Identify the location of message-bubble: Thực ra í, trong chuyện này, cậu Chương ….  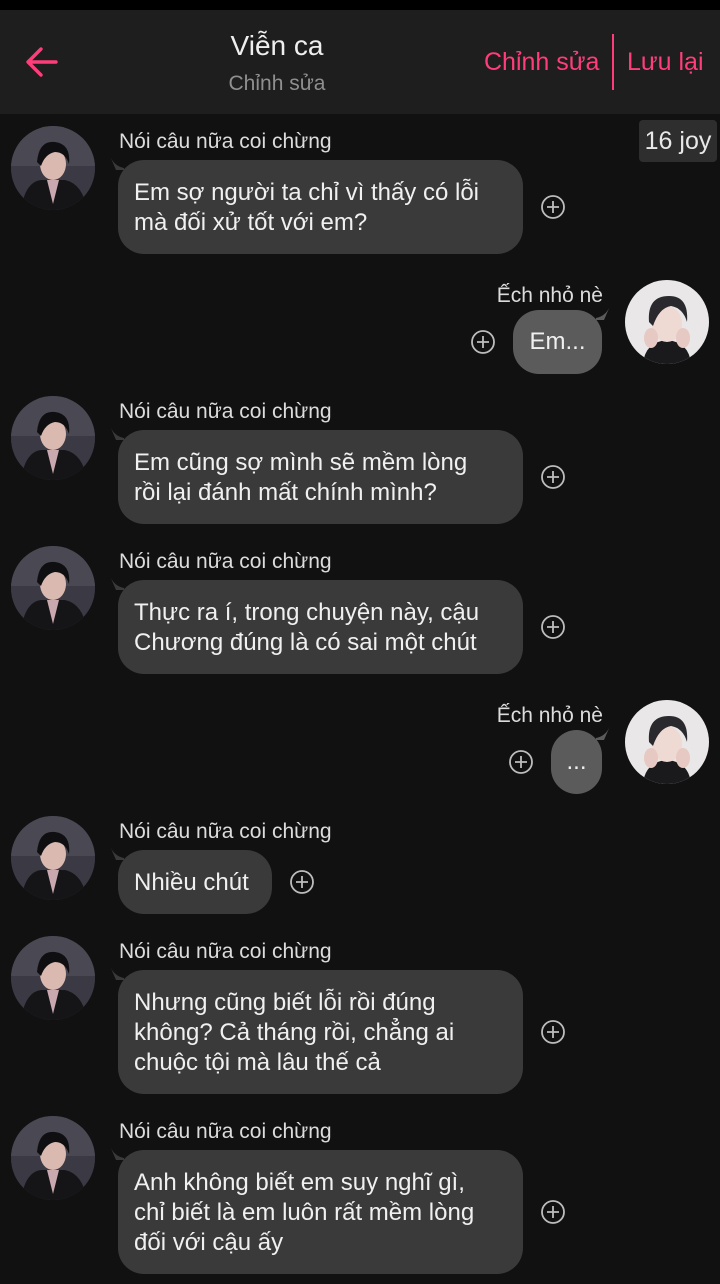
(320, 627).